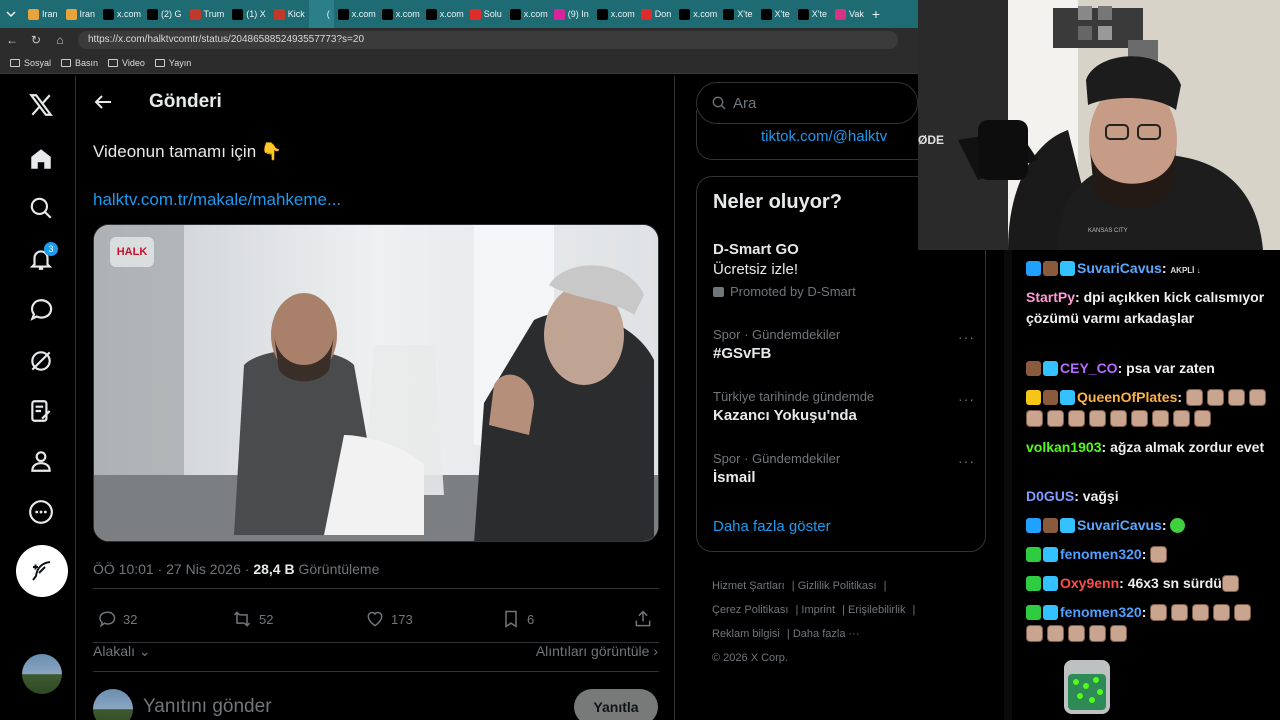  What do you see at coordinates (876, 14) in the screenshot?
I see `new-tab-button: +` at bounding box center [876, 14].